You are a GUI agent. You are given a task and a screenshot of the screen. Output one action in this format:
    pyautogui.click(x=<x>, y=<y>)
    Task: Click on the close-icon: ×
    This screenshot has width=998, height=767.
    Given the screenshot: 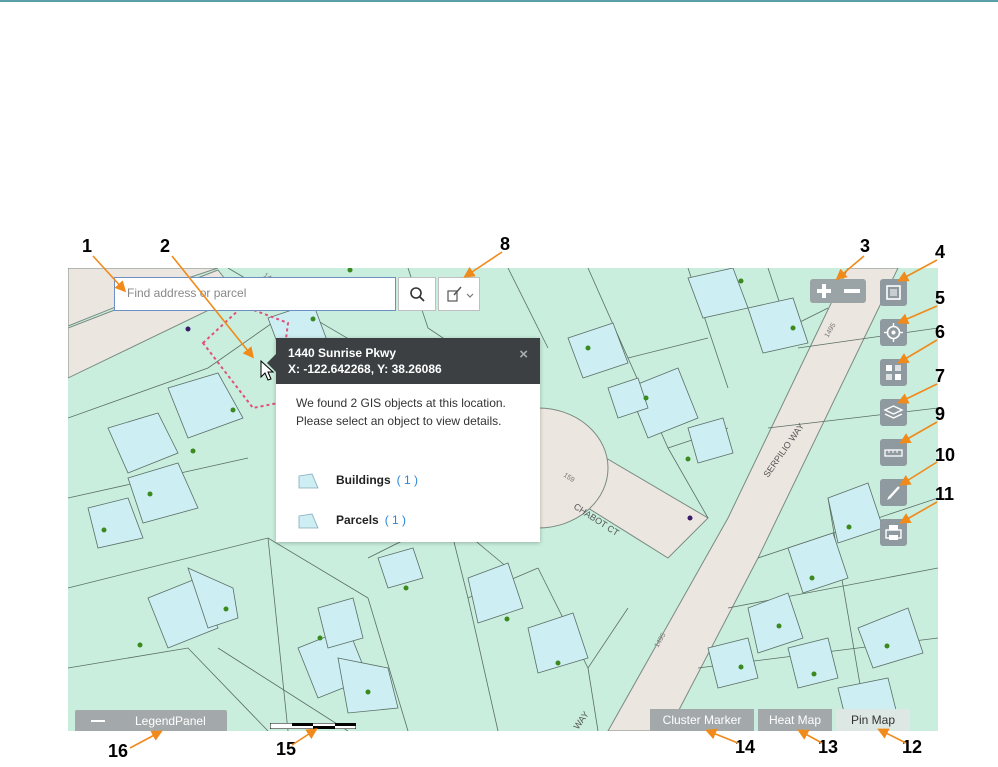 What is the action you would take?
    pyautogui.click(x=523, y=354)
    